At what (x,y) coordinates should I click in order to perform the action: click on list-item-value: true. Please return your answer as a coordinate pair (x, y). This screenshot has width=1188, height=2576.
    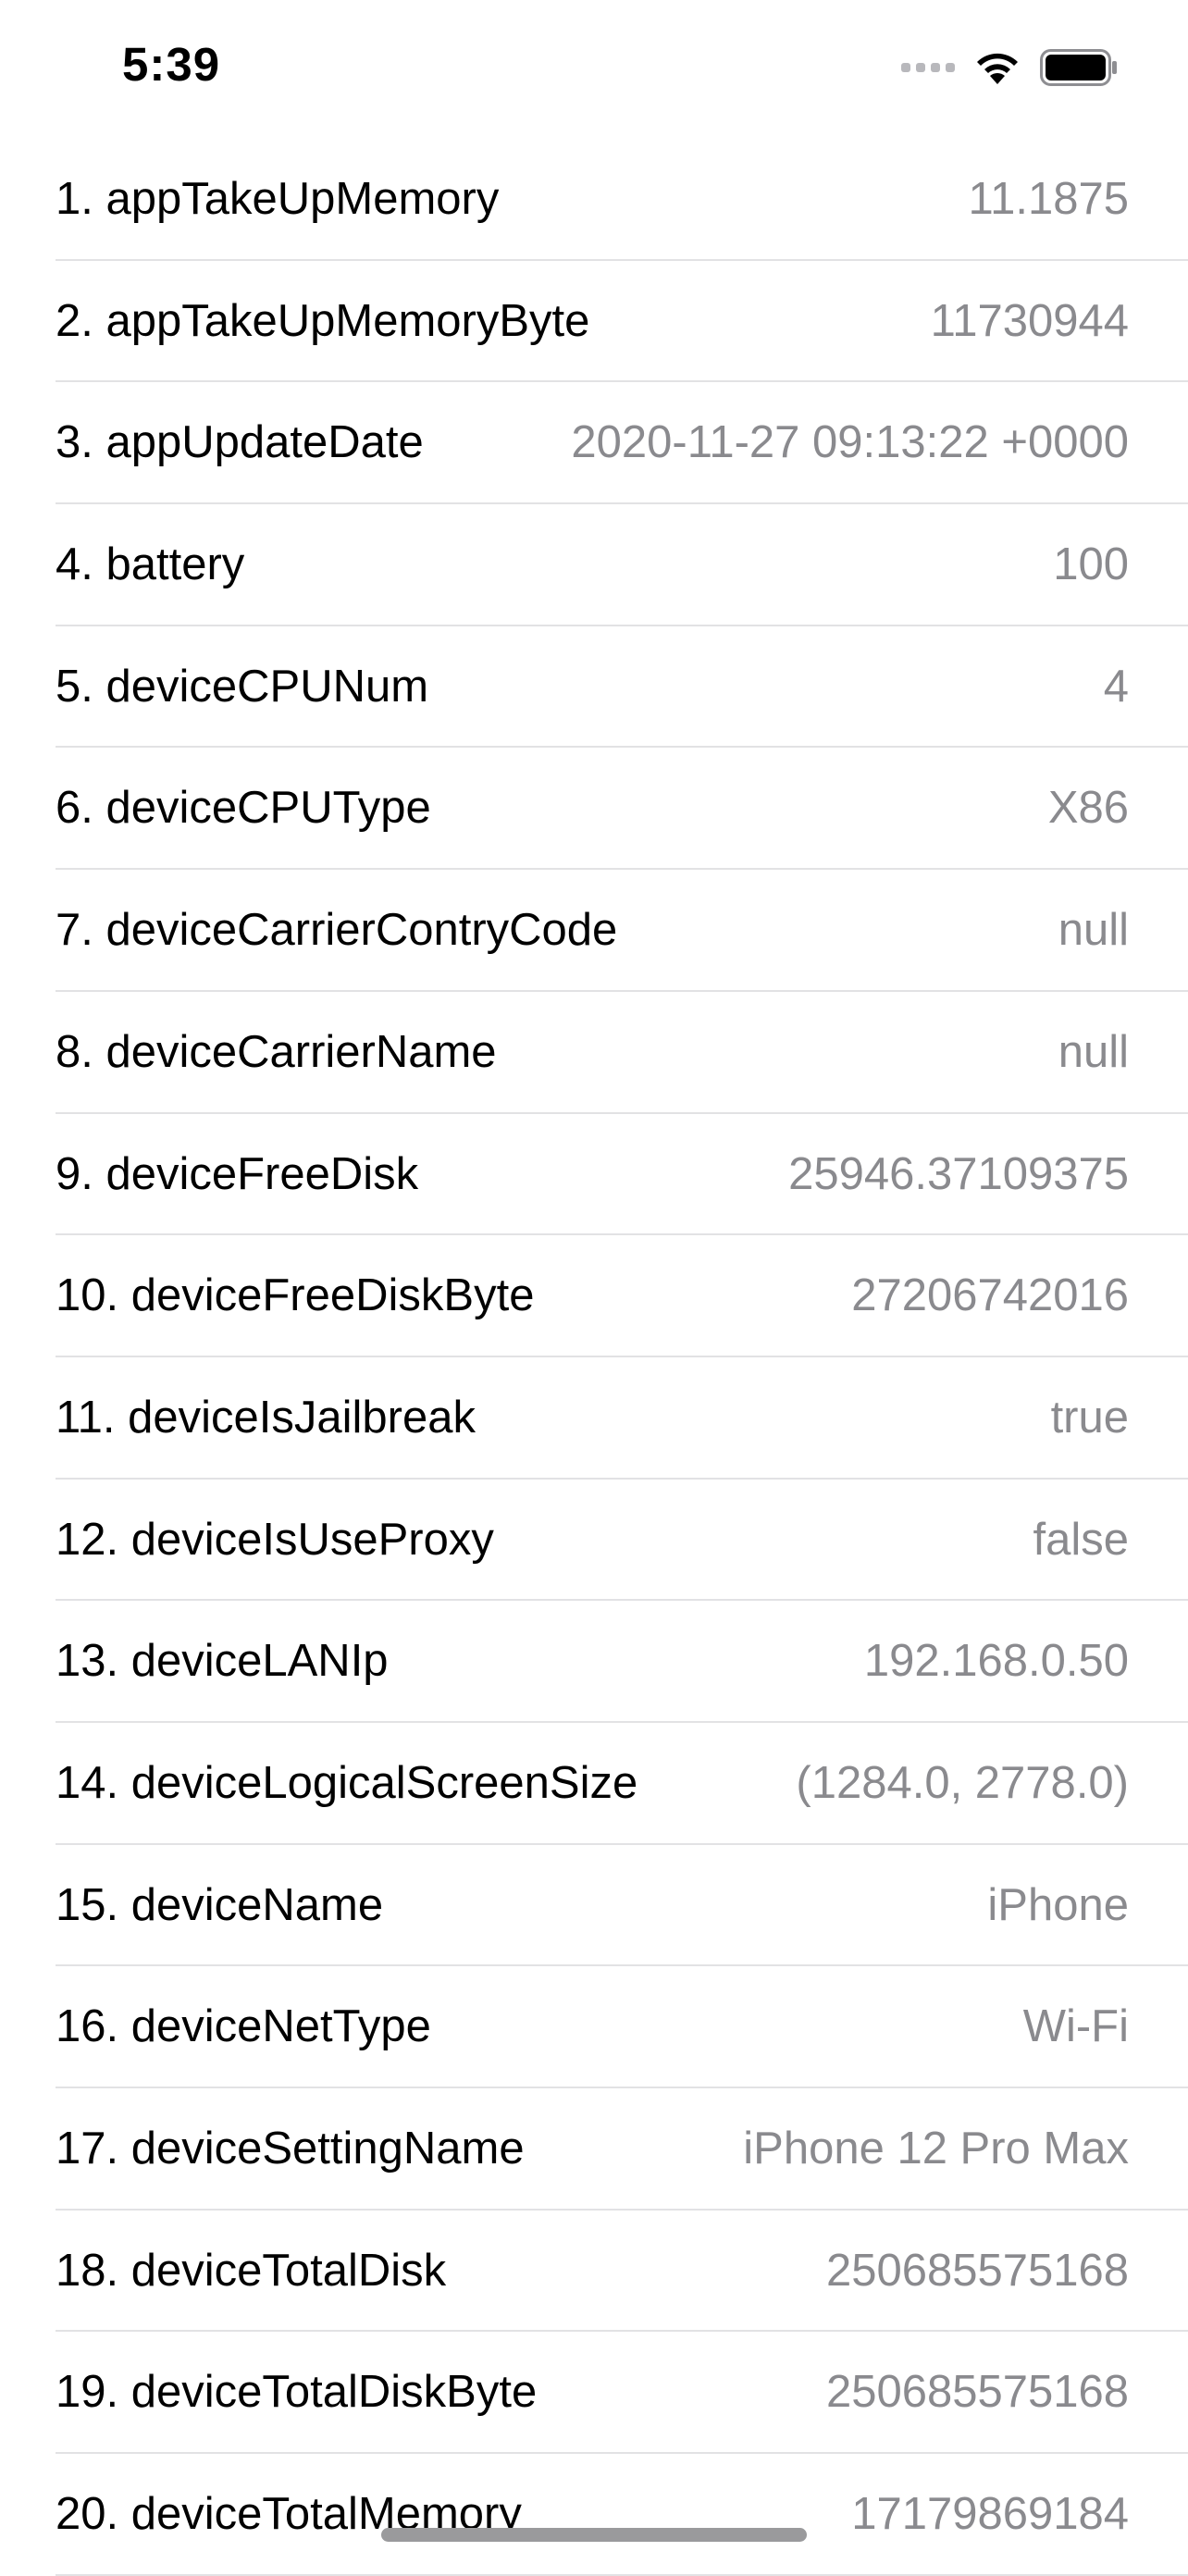
    Looking at the image, I should click on (1089, 1417).